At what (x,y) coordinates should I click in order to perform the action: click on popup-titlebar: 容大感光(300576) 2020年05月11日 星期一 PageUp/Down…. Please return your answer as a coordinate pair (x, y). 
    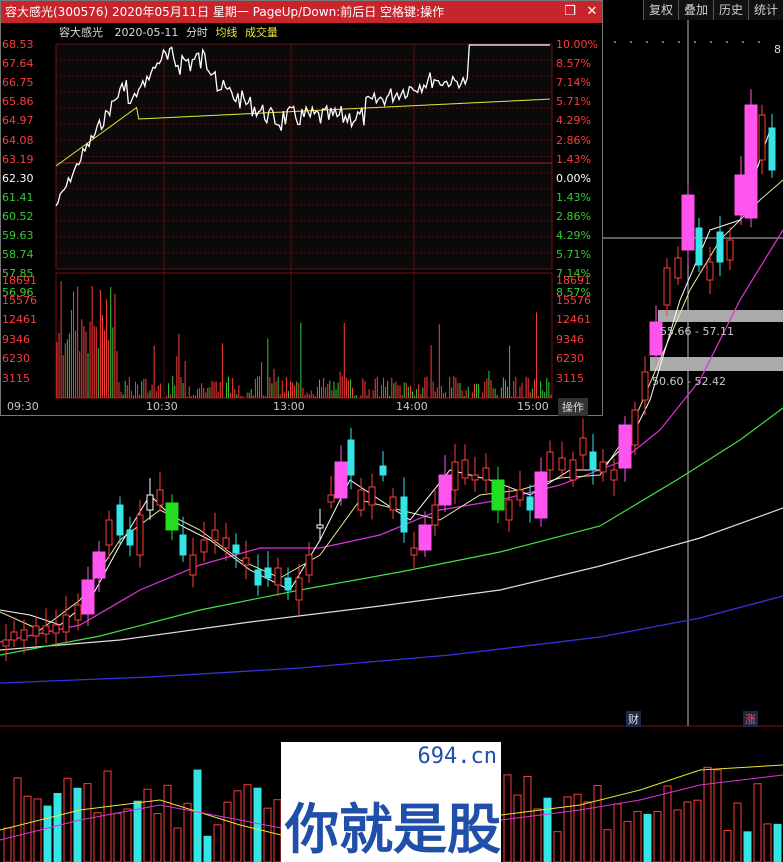
    Looking at the image, I should click on (301, 12).